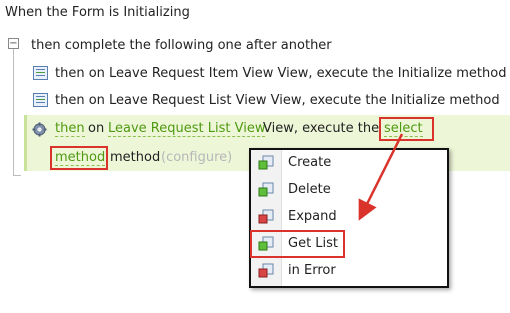 The height and width of the screenshot is (313, 510). What do you see at coordinates (381, 177) in the screenshot?
I see `annotation-arrow-icon` at bounding box center [381, 177].